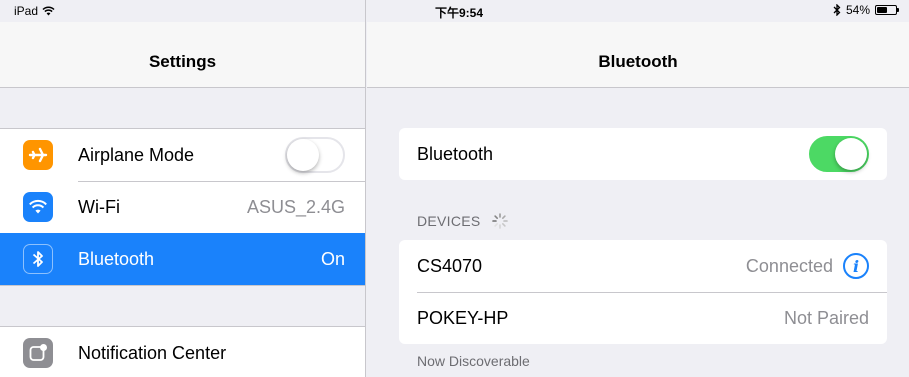 The width and height of the screenshot is (909, 377). I want to click on wifi-icon, so click(38, 207).